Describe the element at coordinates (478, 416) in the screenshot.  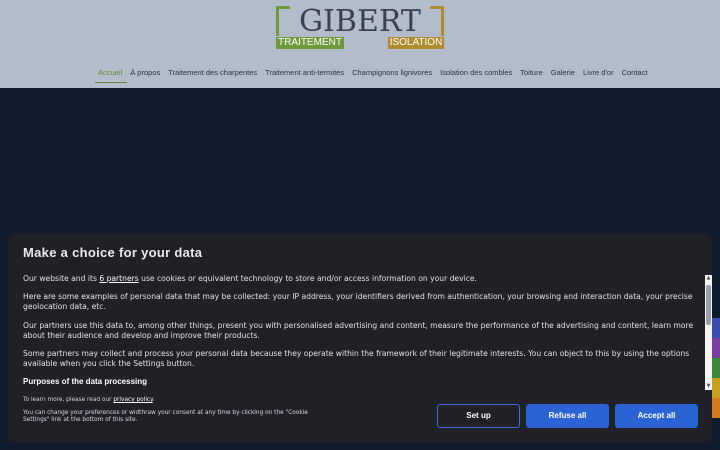
I see `set-up-button: Set up` at that location.